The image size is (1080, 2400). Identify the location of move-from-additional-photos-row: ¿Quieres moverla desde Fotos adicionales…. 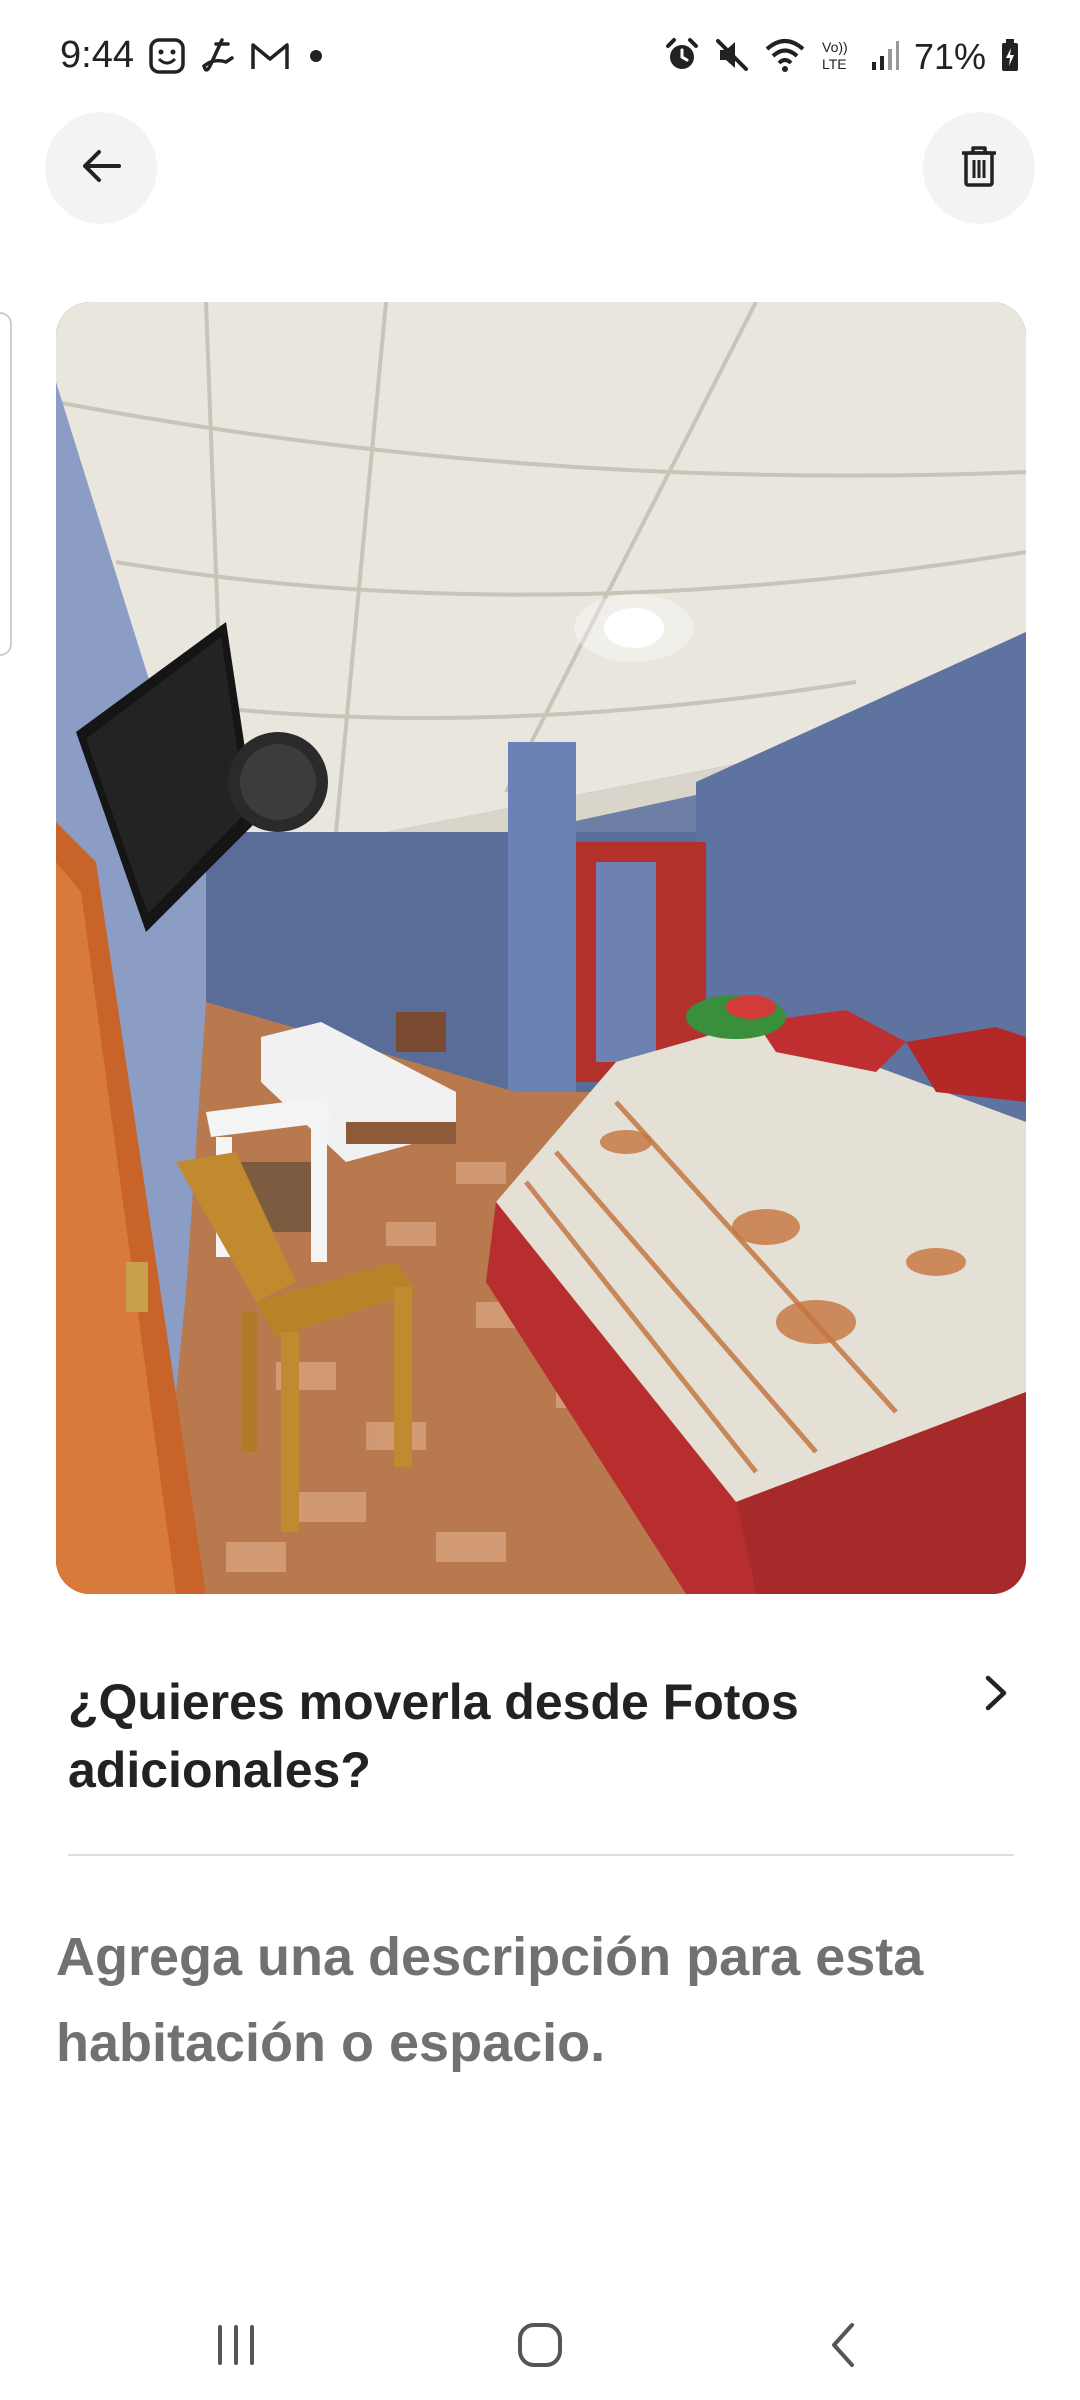
(543, 1736).